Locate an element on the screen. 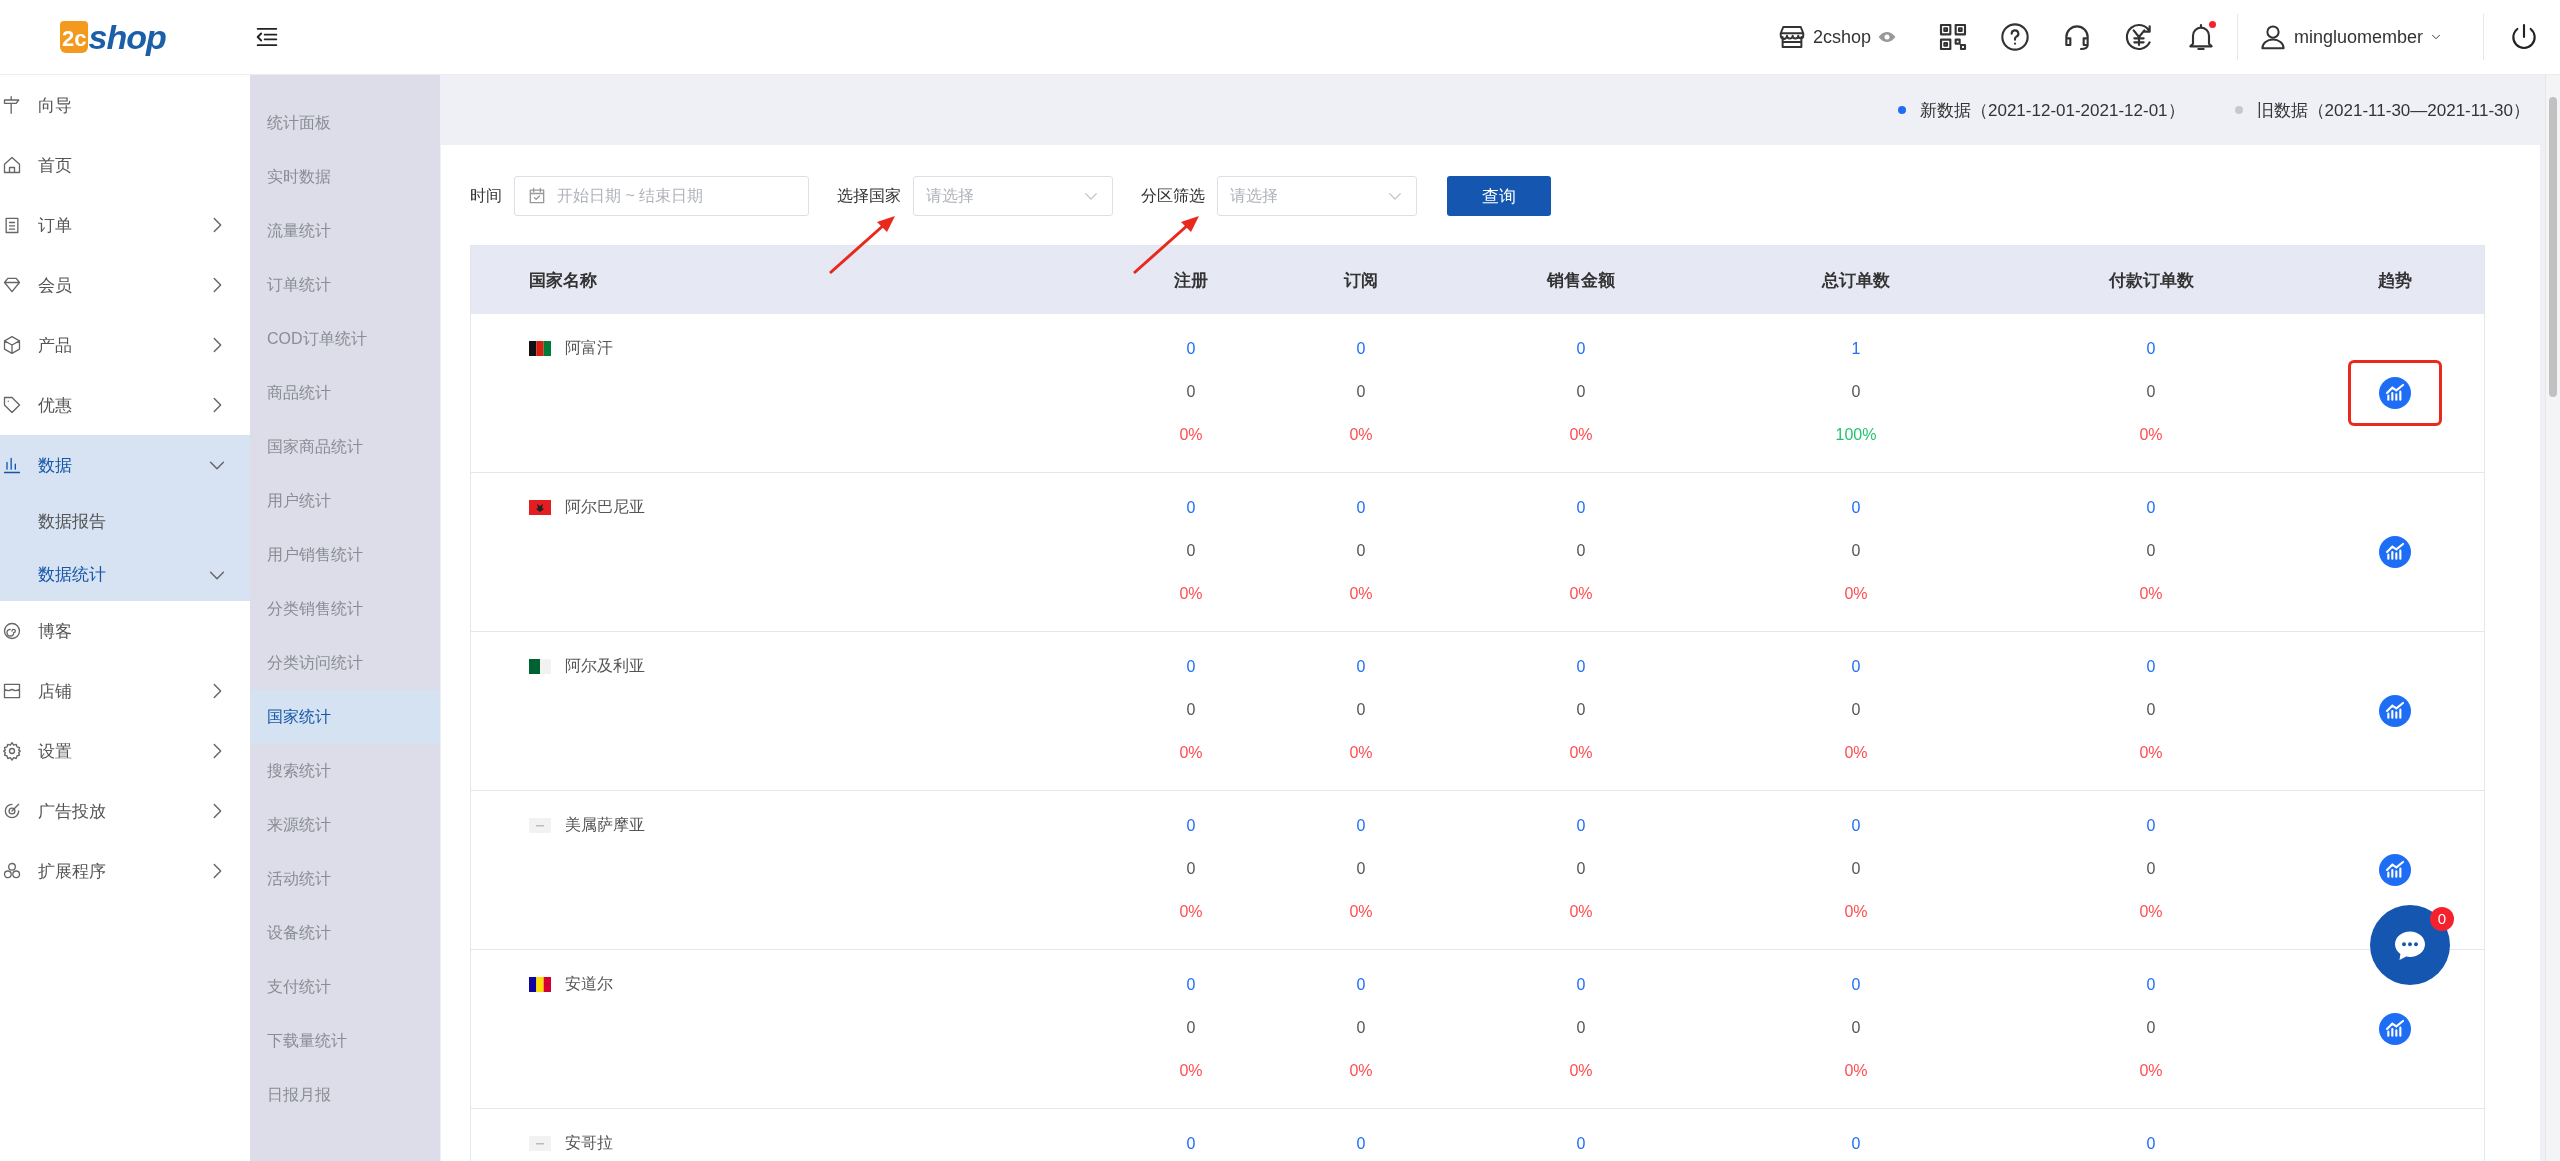 The height and width of the screenshot is (1161, 2560). filter-label: 分区筛选 is located at coordinates (1173, 195).